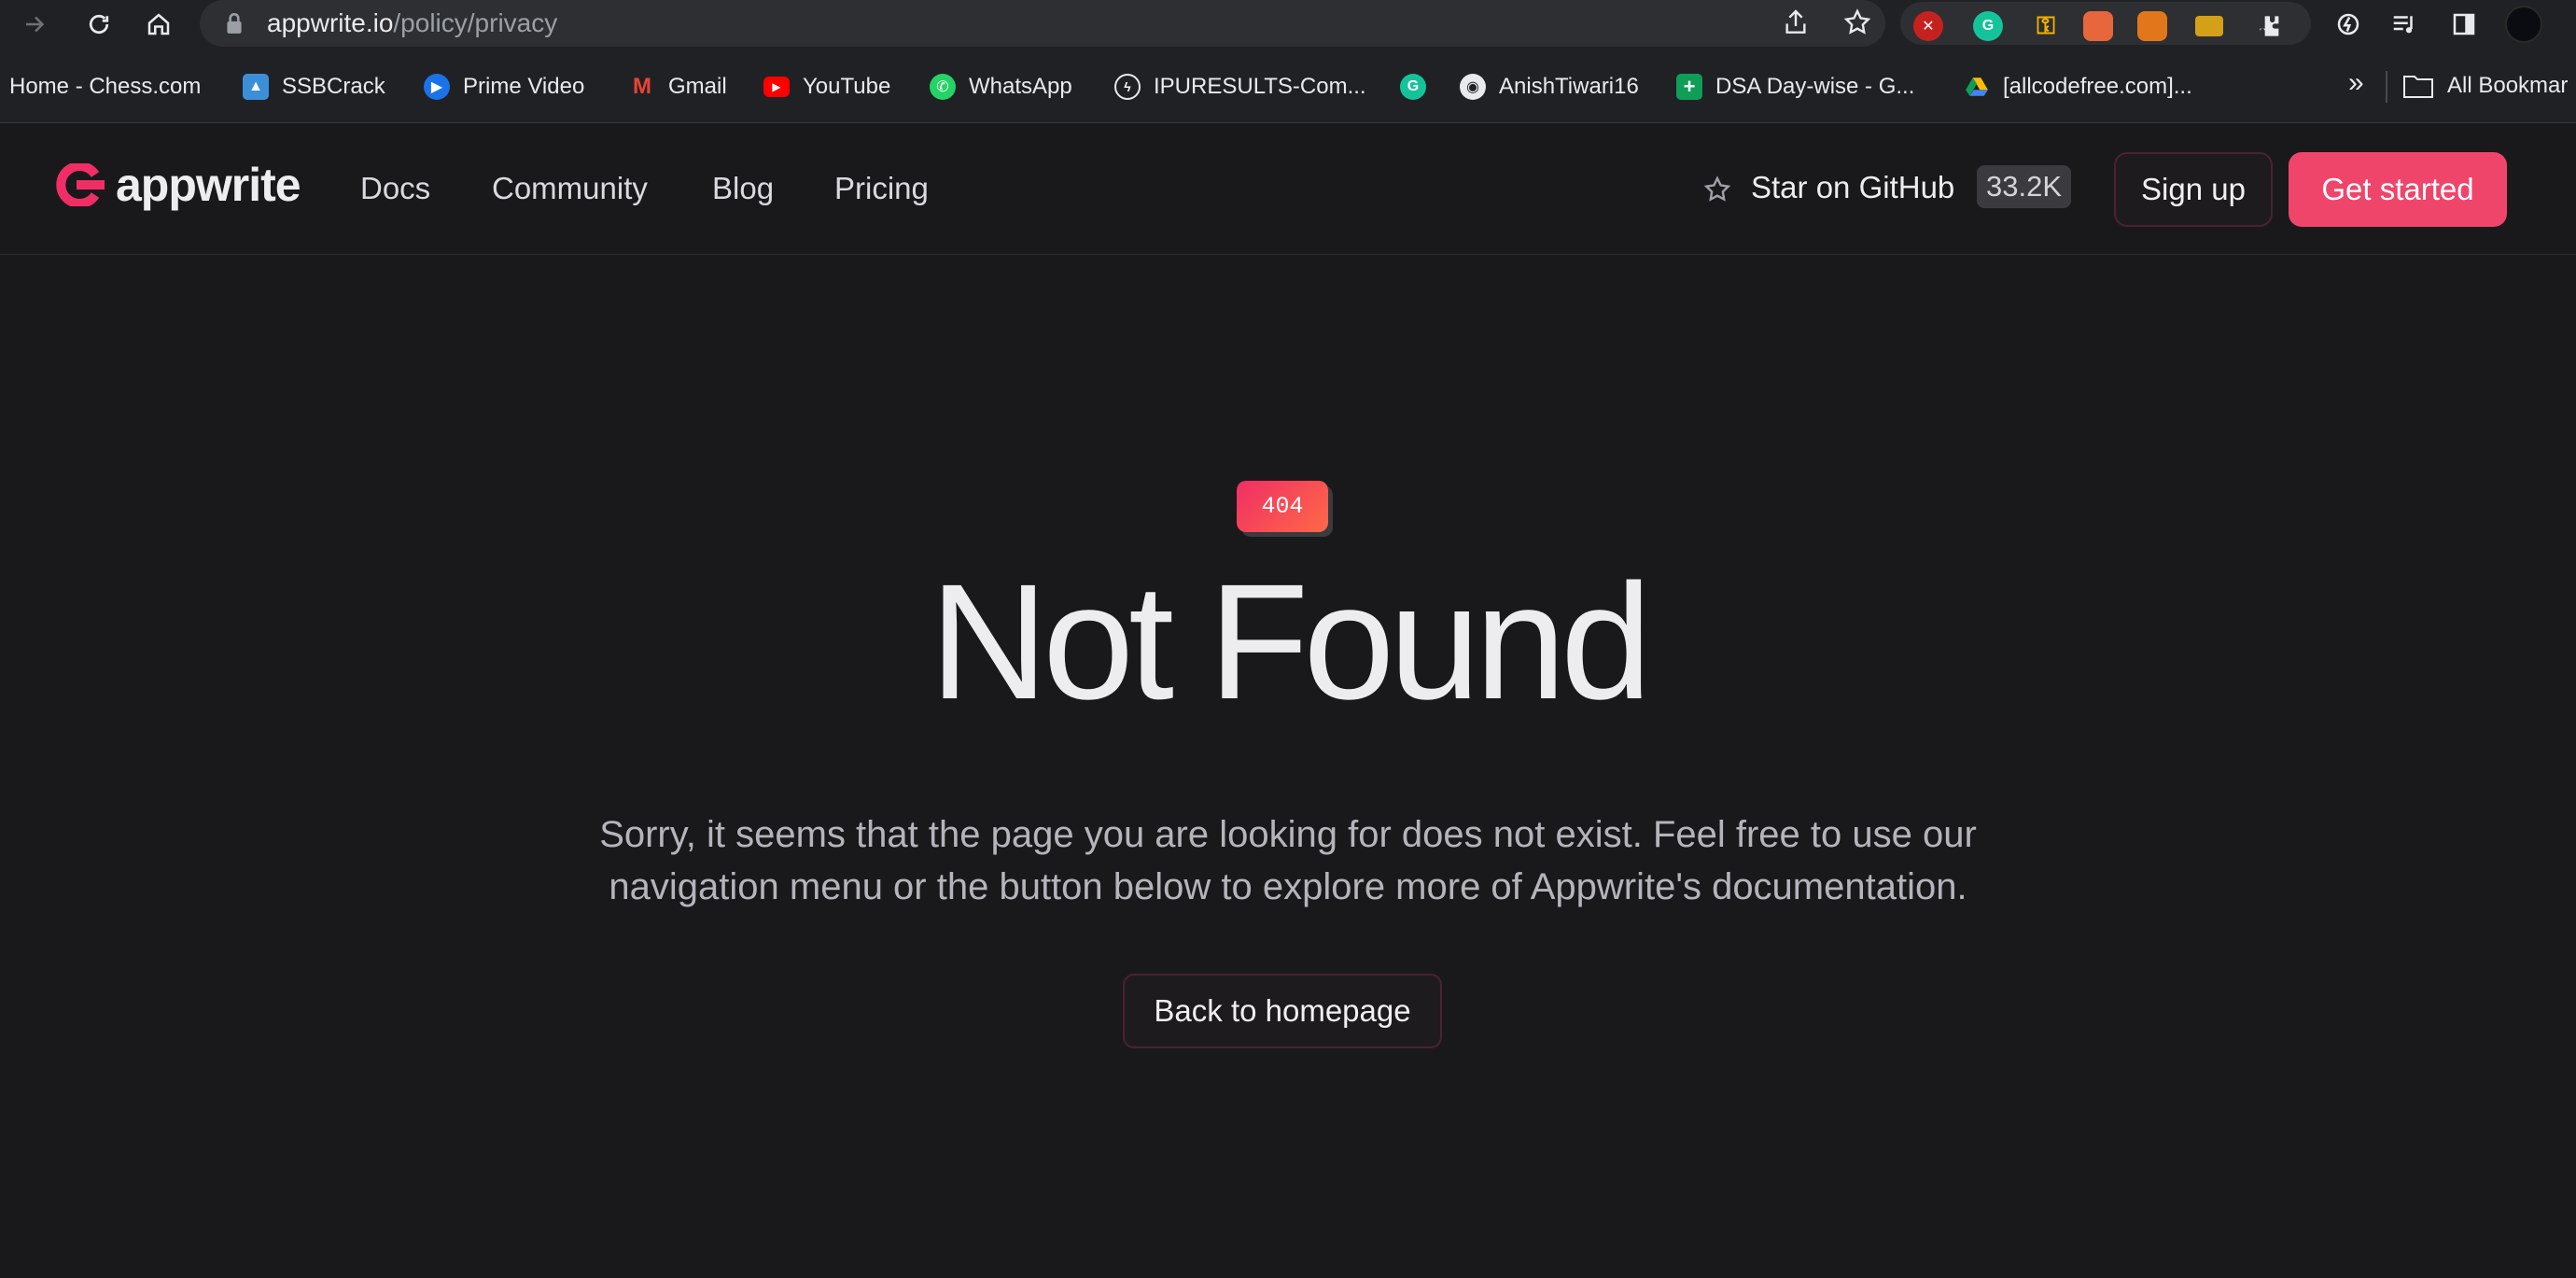  I want to click on drive-icon, so click(1977, 87).